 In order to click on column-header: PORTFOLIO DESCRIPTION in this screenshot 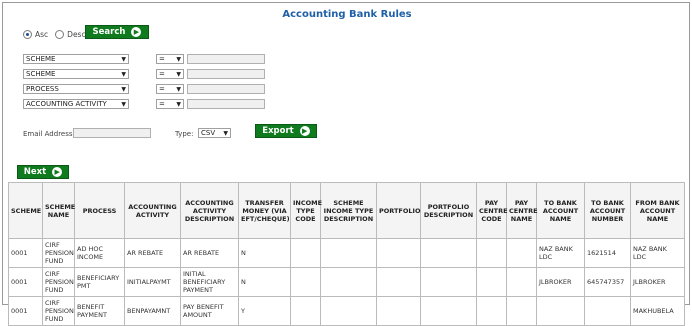, I will do `click(448, 210)`.